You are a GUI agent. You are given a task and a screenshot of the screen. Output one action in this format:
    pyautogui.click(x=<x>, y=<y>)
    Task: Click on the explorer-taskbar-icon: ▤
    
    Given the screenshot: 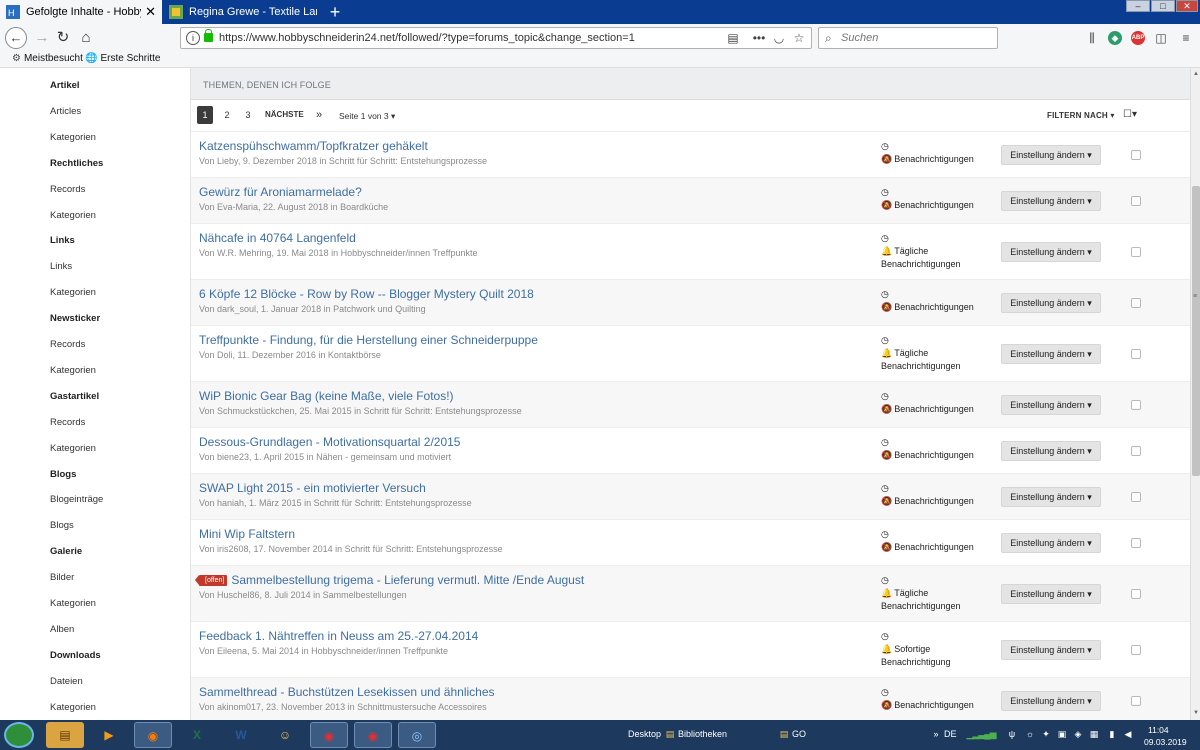 What is the action you would take?
    pyautogui.click(x=65, y=735)
    